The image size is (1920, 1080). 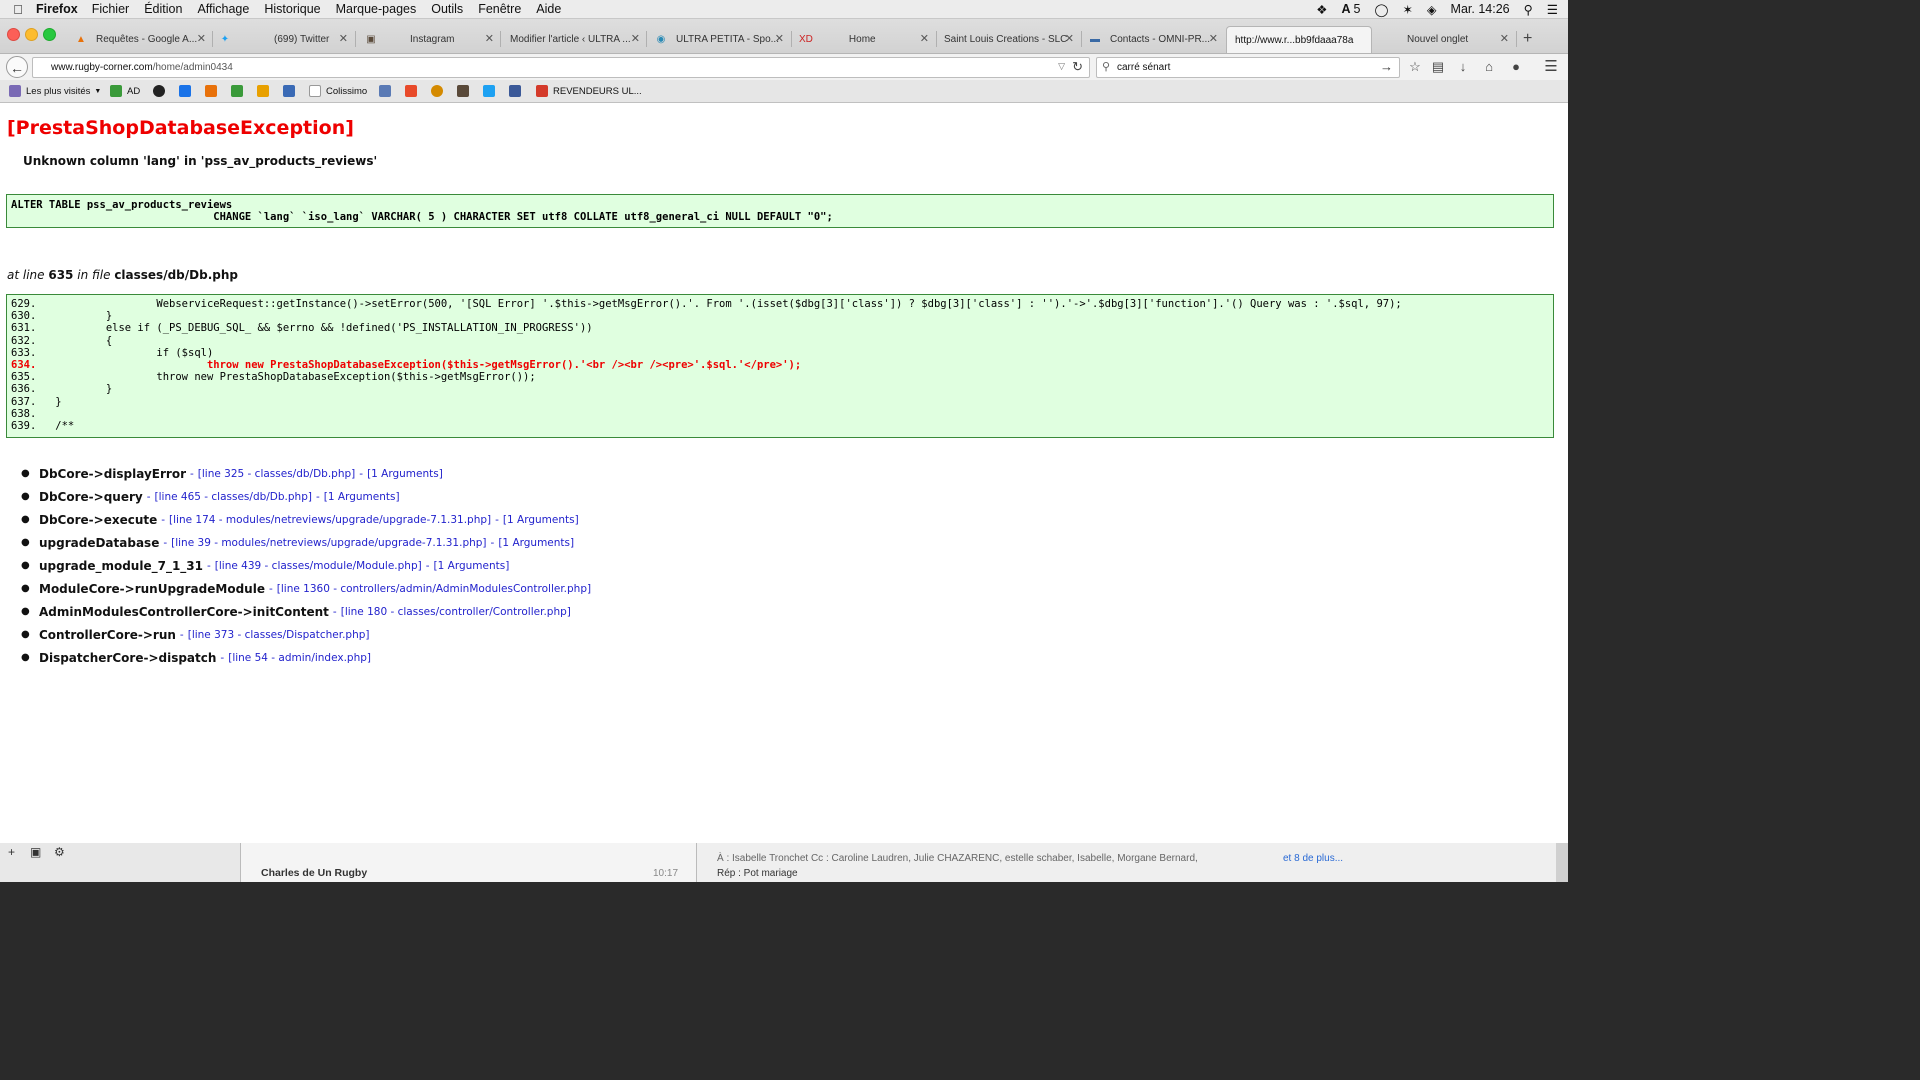 I want to click on menu-edition: Édition, so click(x=163, y=9).